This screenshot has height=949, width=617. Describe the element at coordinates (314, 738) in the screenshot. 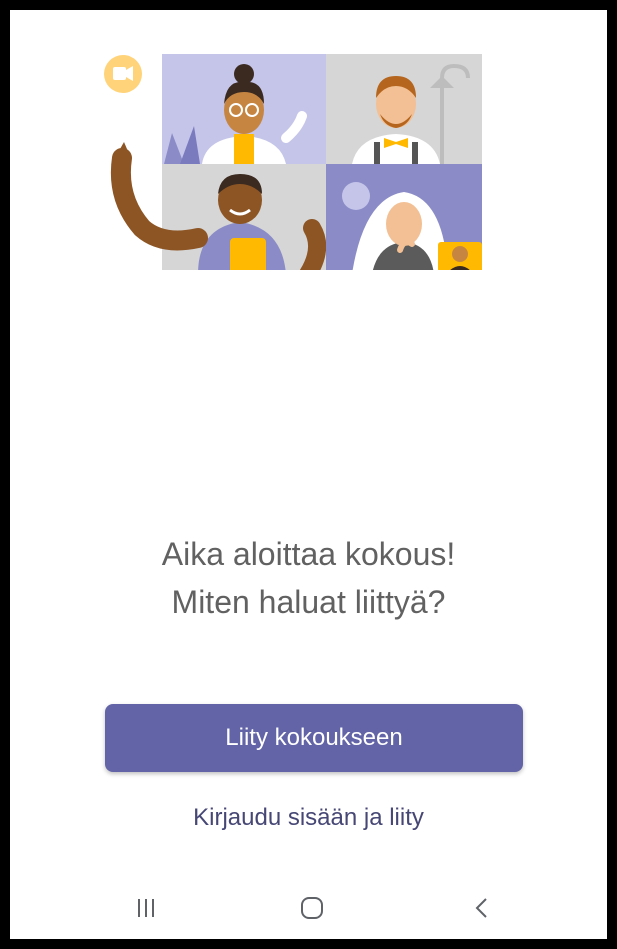

I see `join-meeting-button: Liity kokoukseen` at that location.